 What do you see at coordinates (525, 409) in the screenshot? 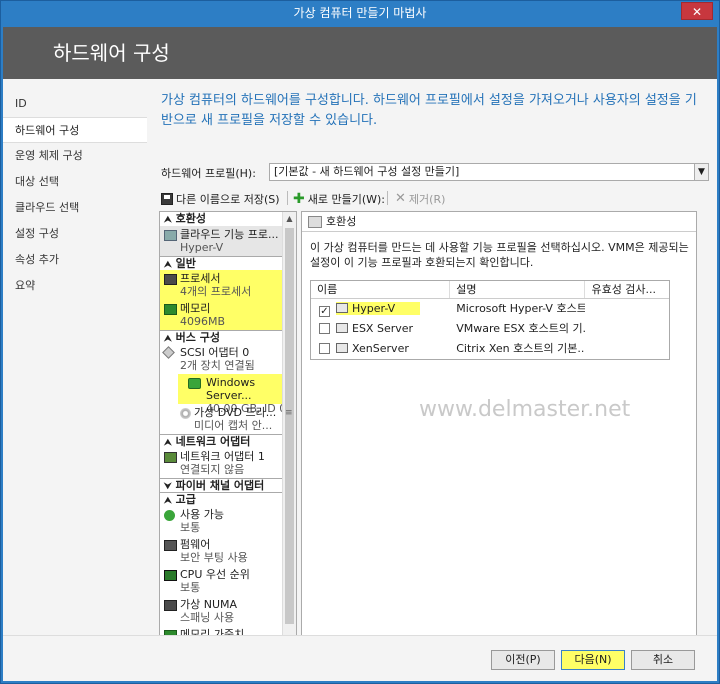
I see `watermark: www.delmaster.net` at bounding box center [525, 409].